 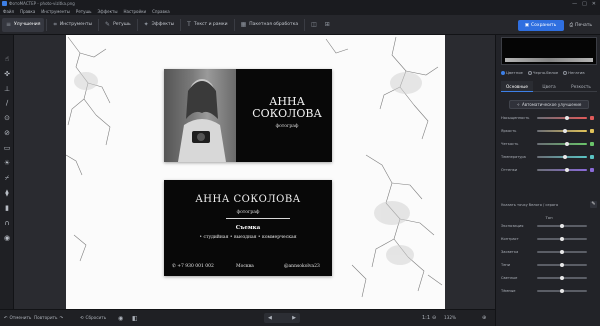 I want to click on print-button: ⎙ Печать, so click(x=581, y=25).